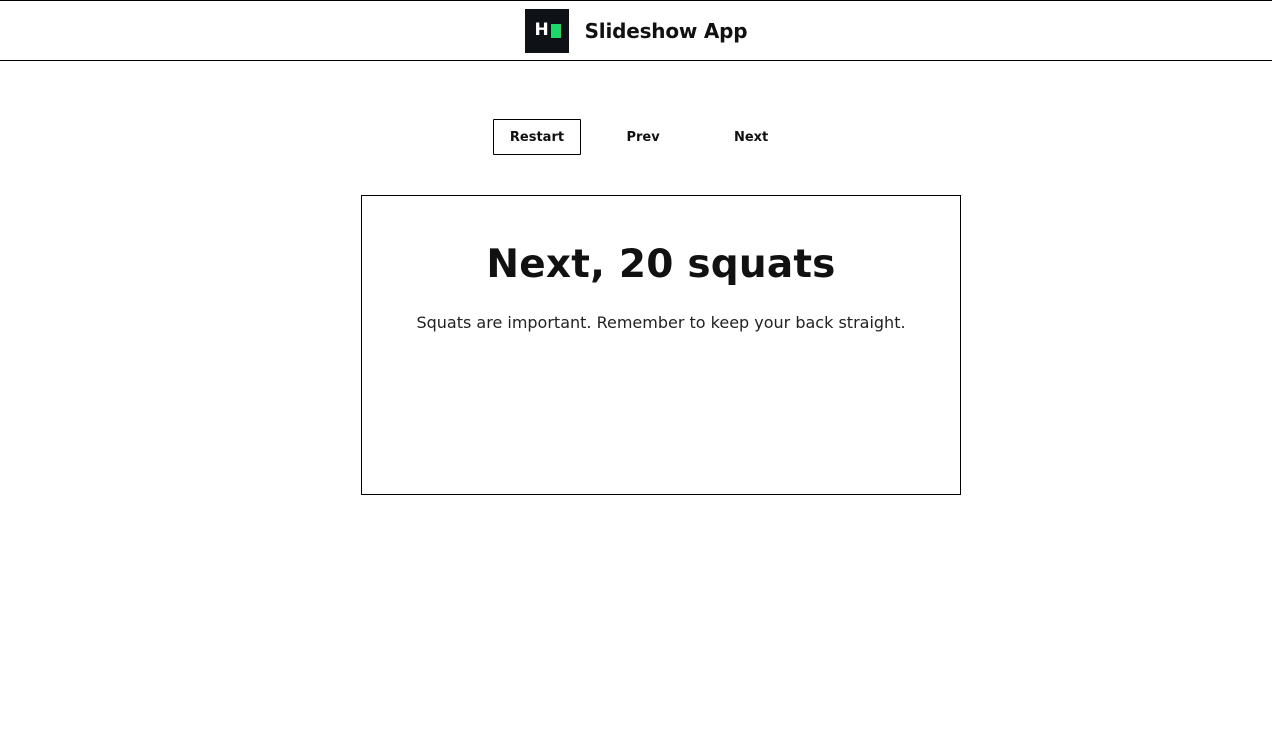 Image resolution: width=1272 pixels, height=736 pixels. Describe the element at coordinates (541, 30) in the screenshot. I see `logo-letter: H` at that location.